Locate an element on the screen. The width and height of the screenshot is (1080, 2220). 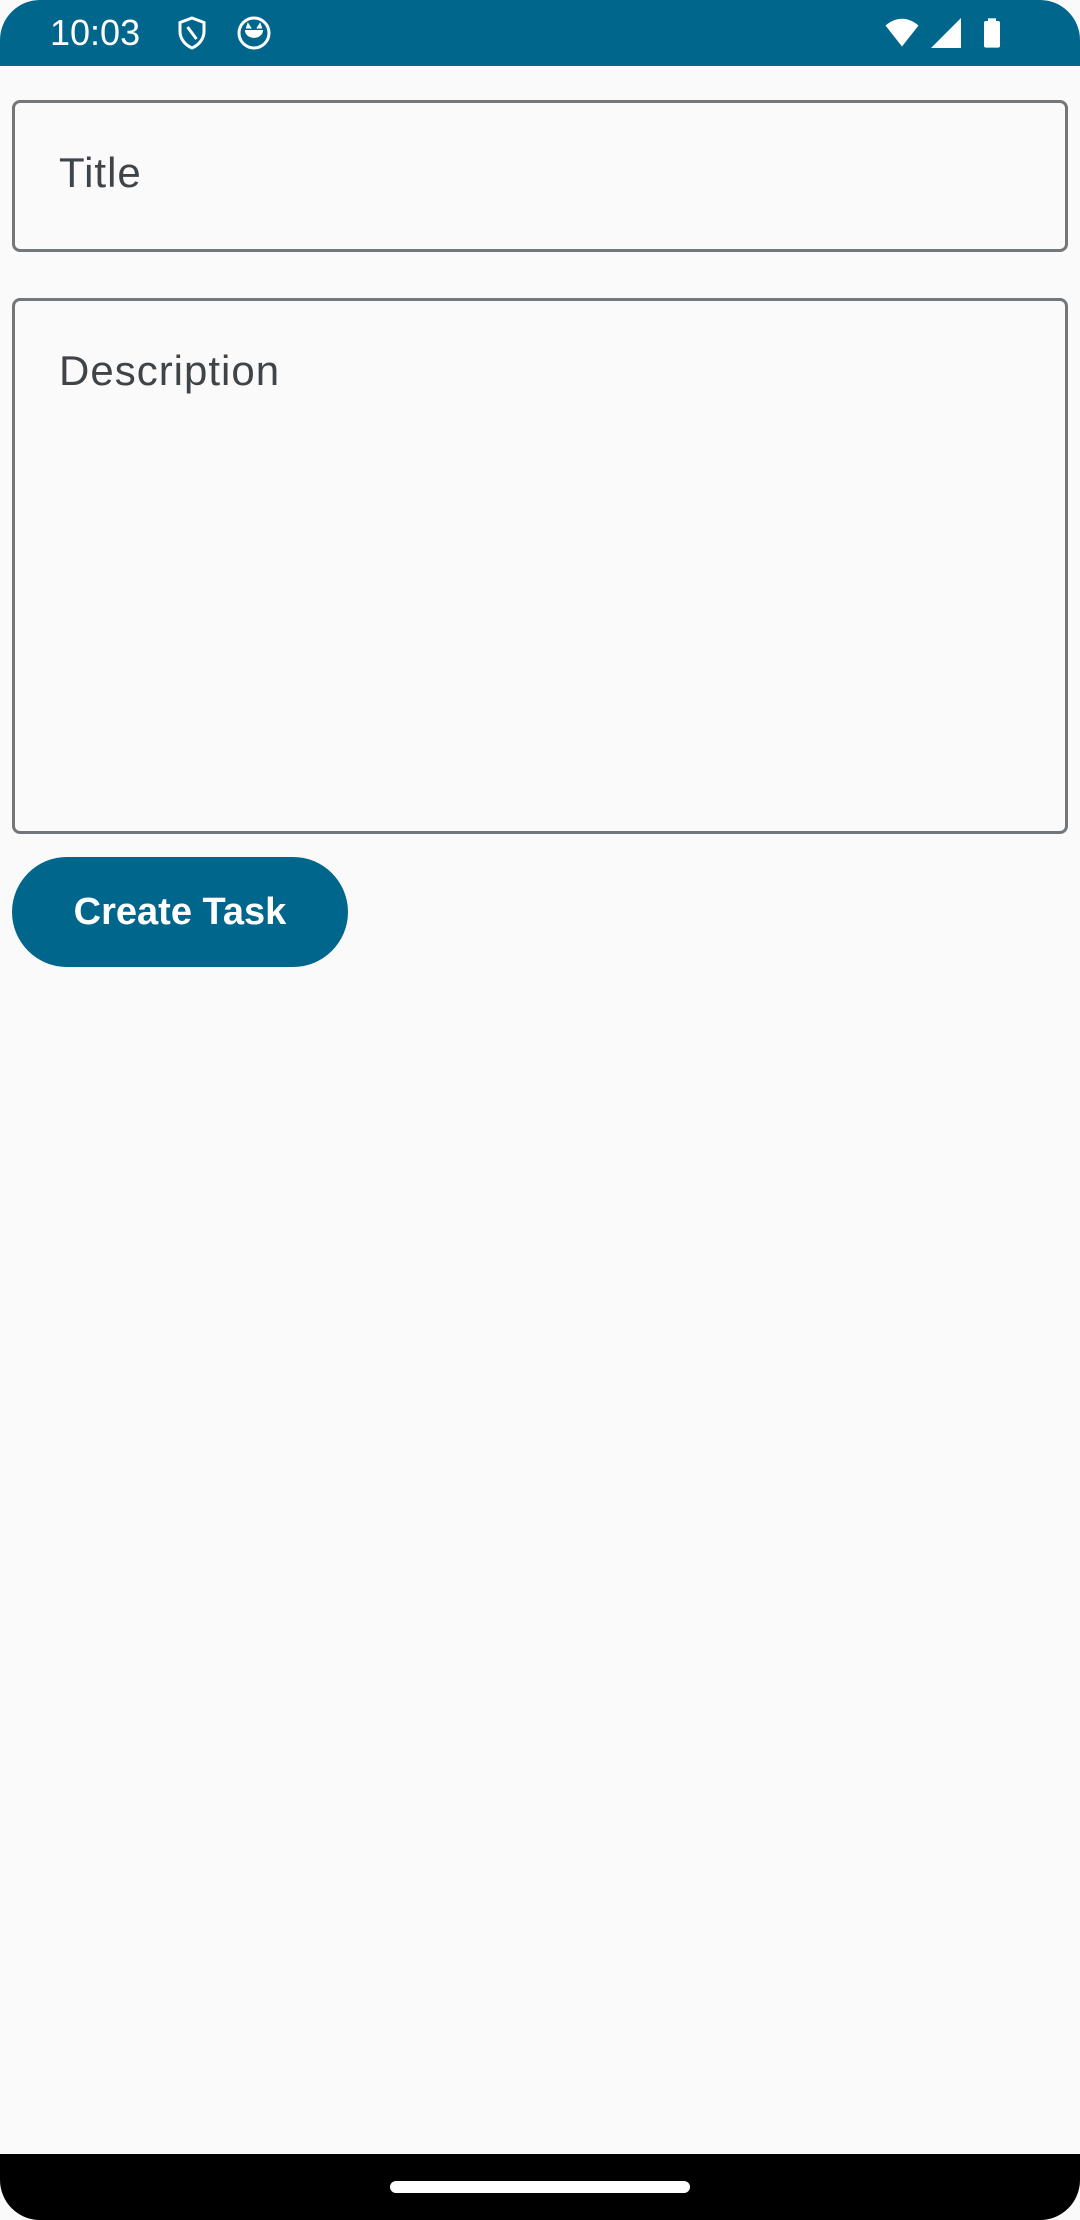
shield-icon is located at coordinates (192, 33).